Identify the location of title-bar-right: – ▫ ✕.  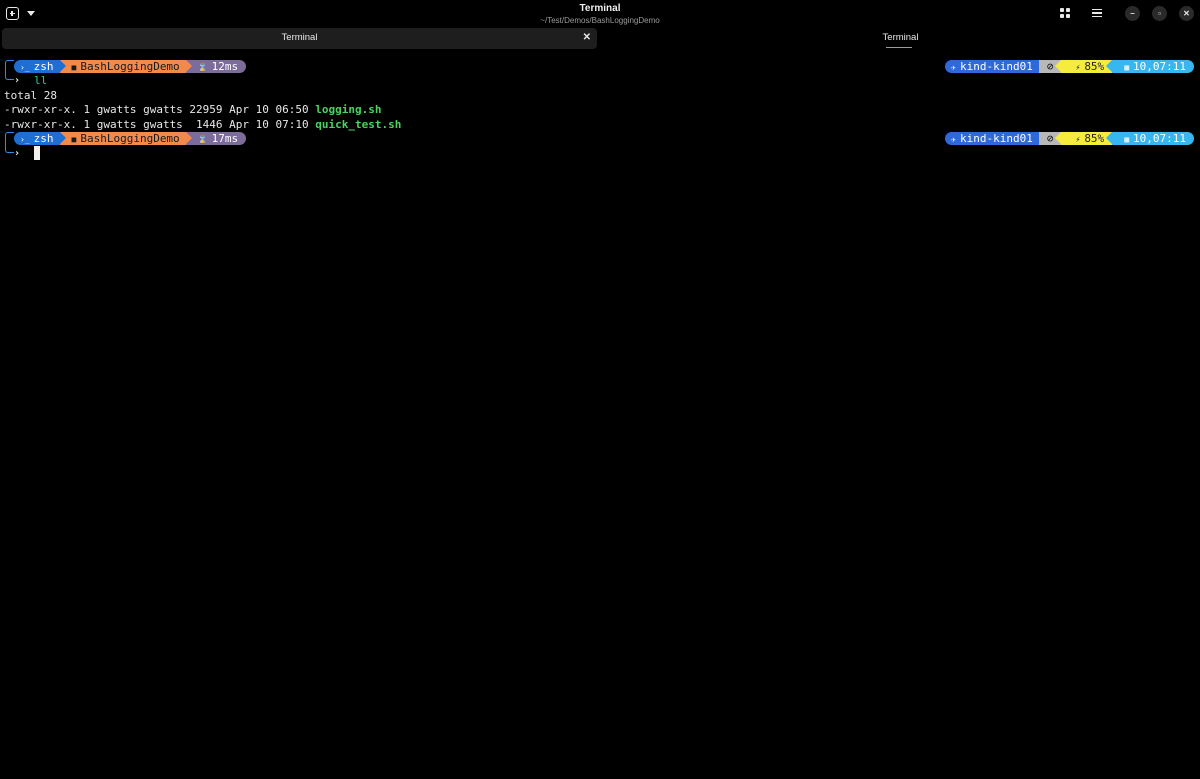
(1125, 13).